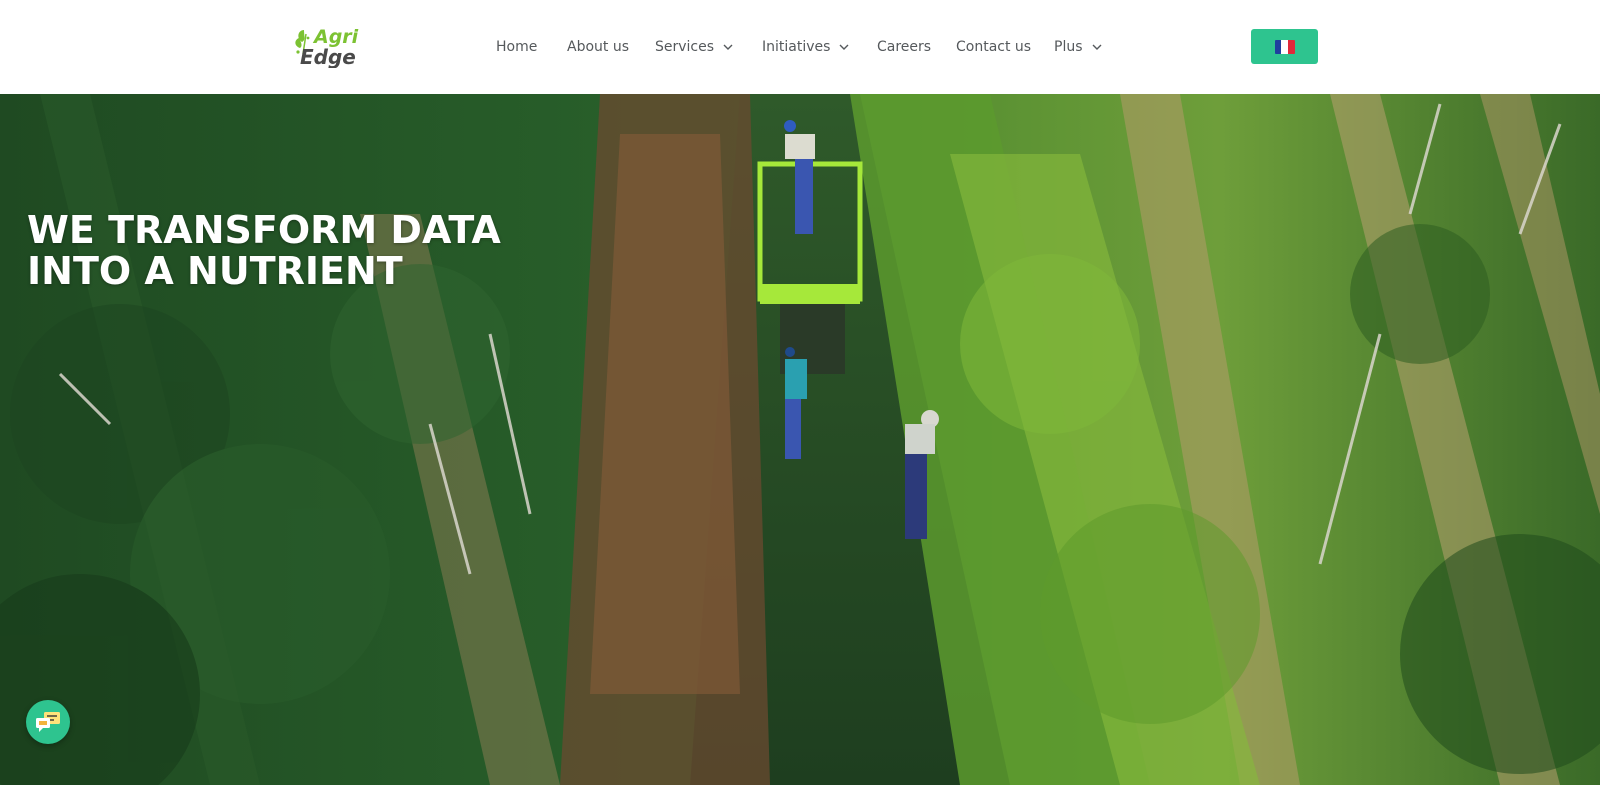 The height and width of the screenshot is (785, 1600). I want to click on nav-item-plus: Plus, so click(1078, 47).